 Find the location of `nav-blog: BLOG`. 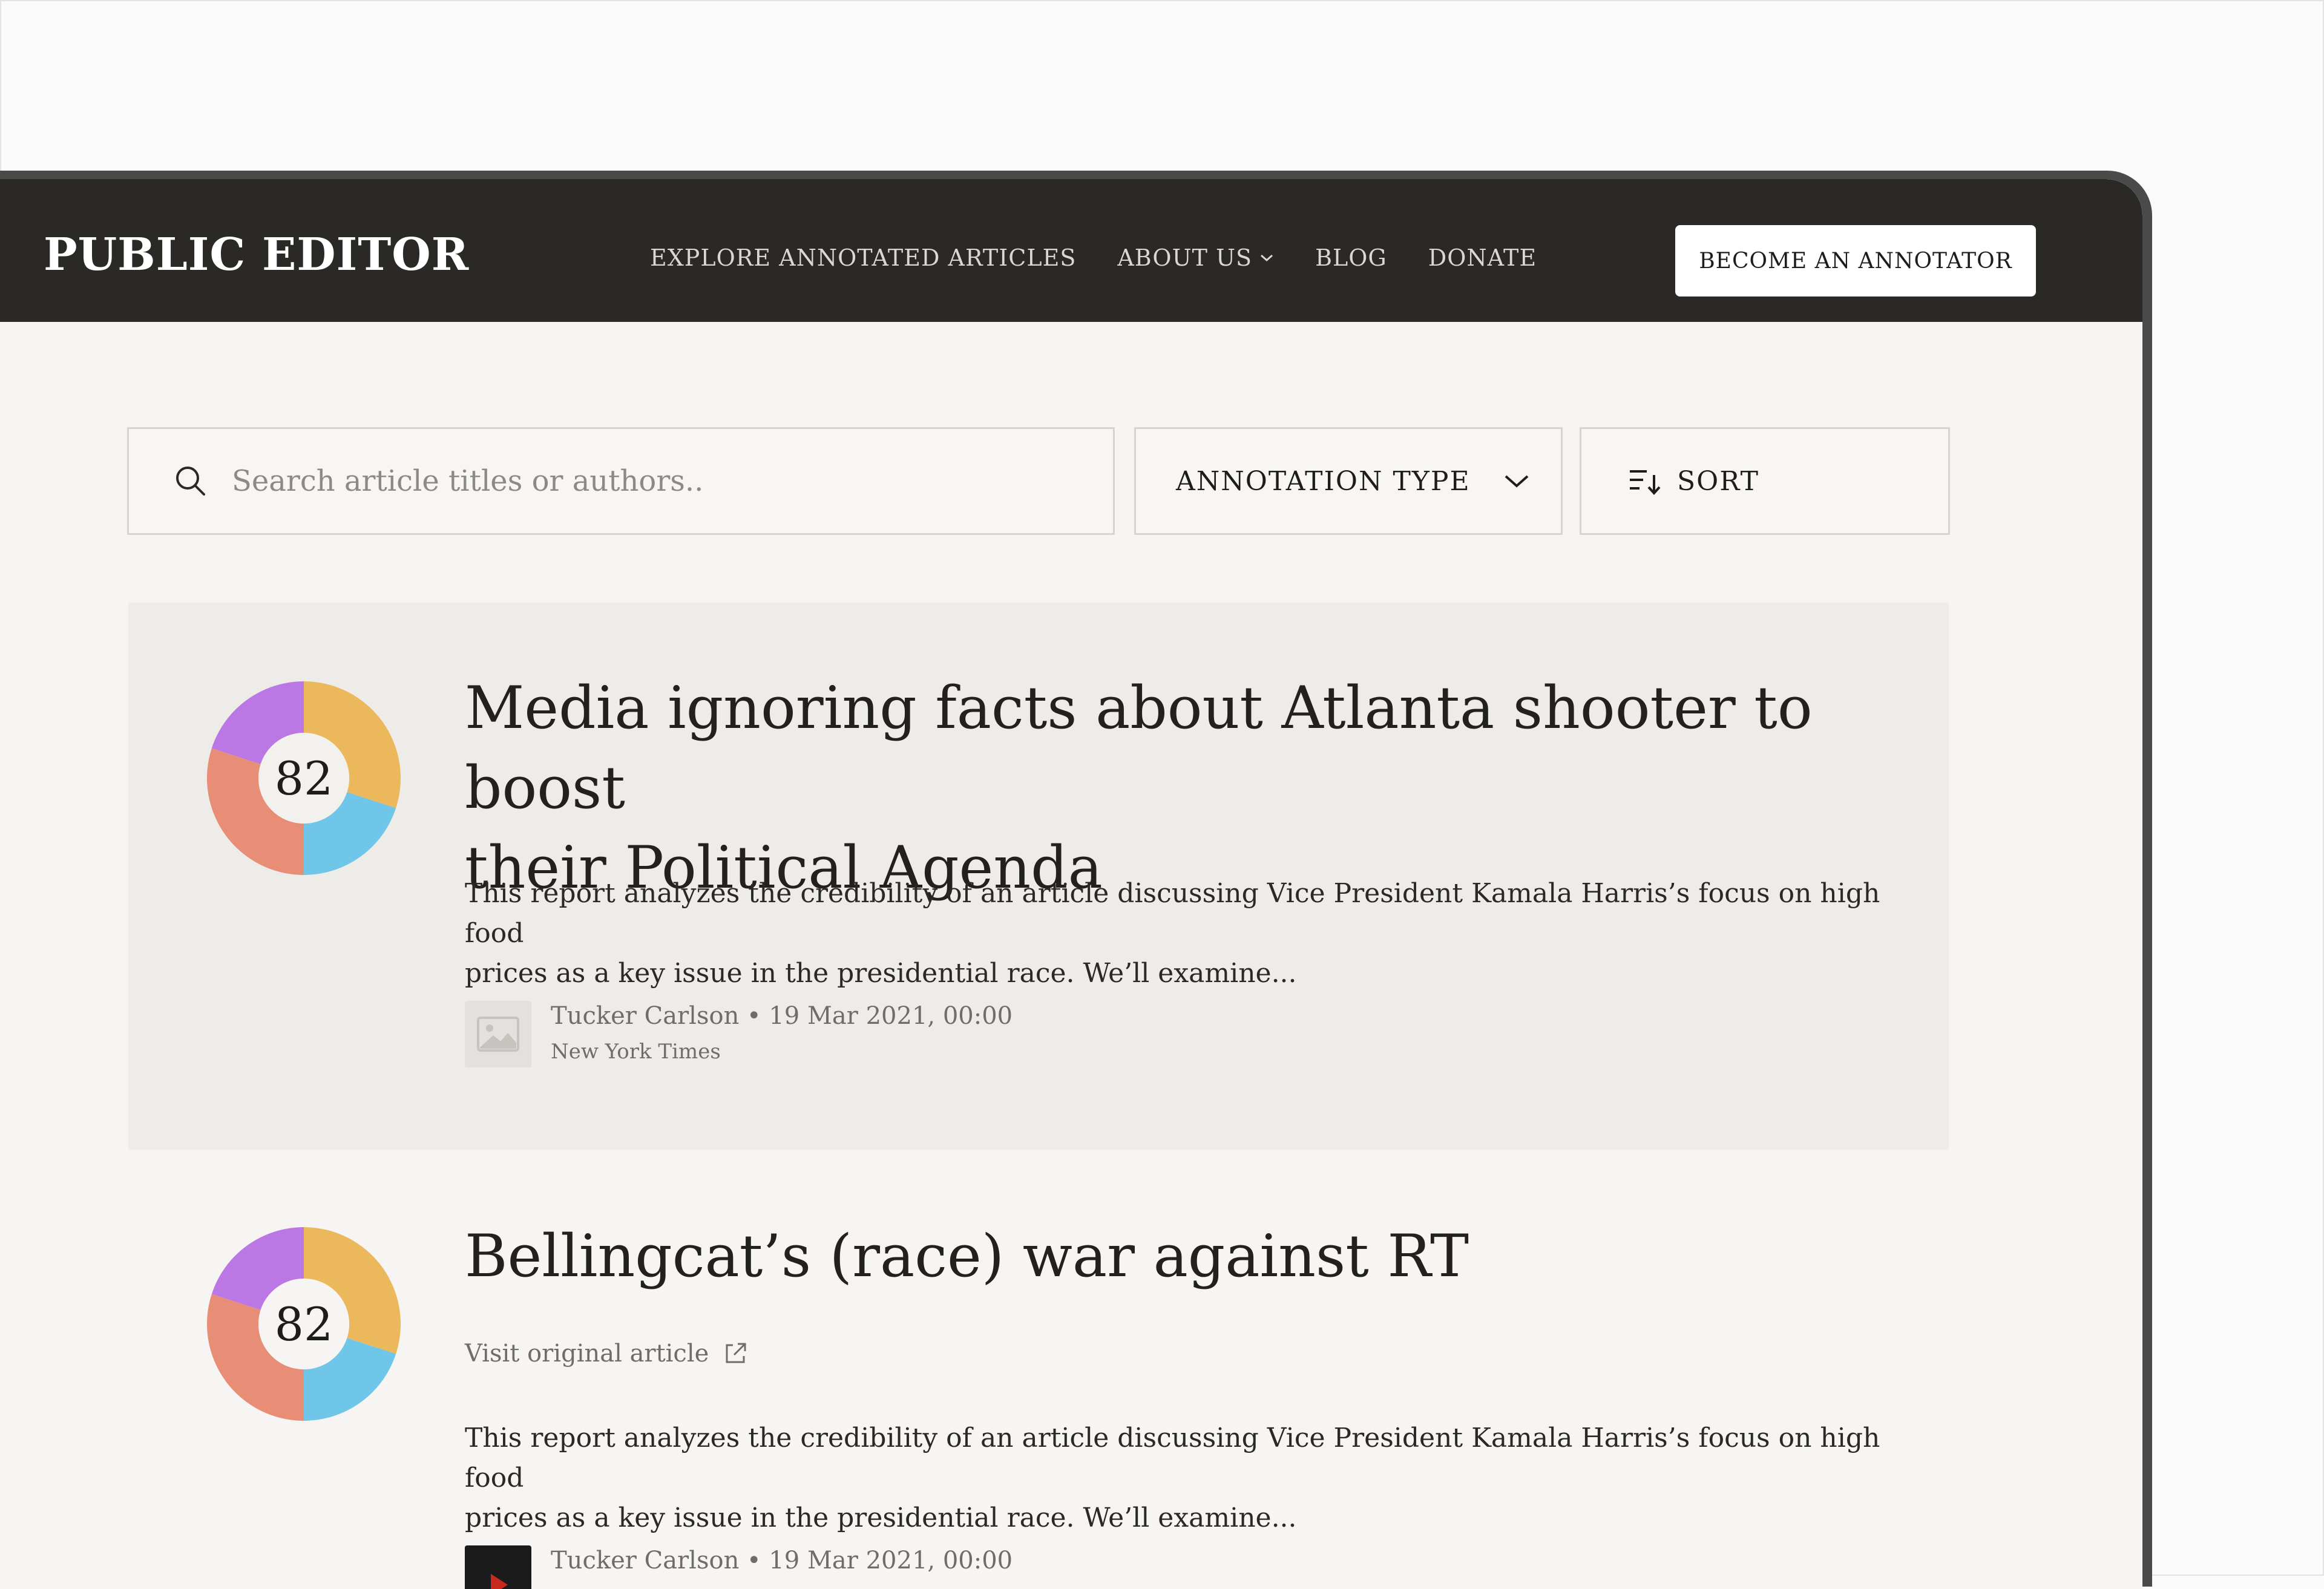

nav-blog: BLOG is located at coordinates (1351, 257).